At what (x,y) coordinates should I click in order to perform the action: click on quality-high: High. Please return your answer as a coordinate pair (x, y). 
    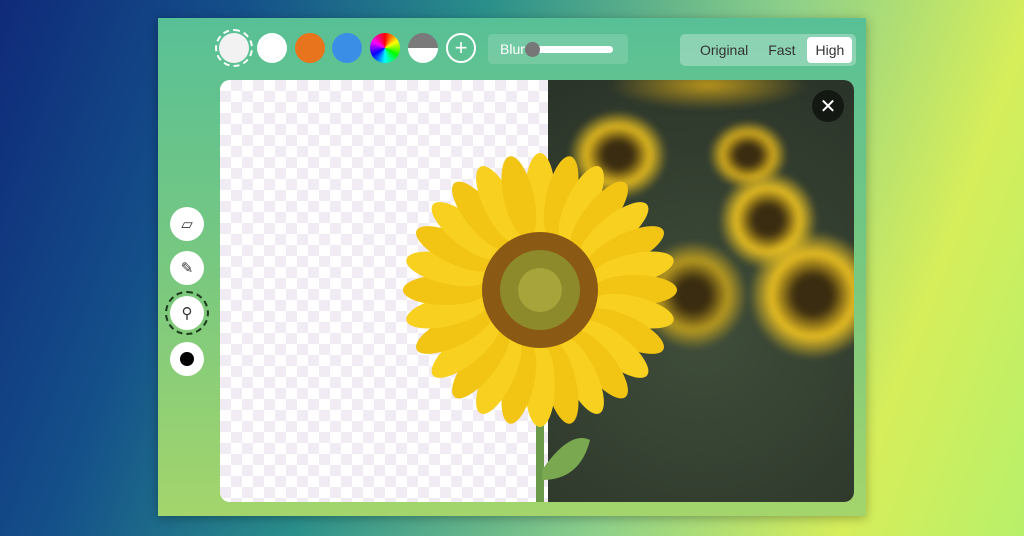
    Looking at the image, I should click on (830, 50).